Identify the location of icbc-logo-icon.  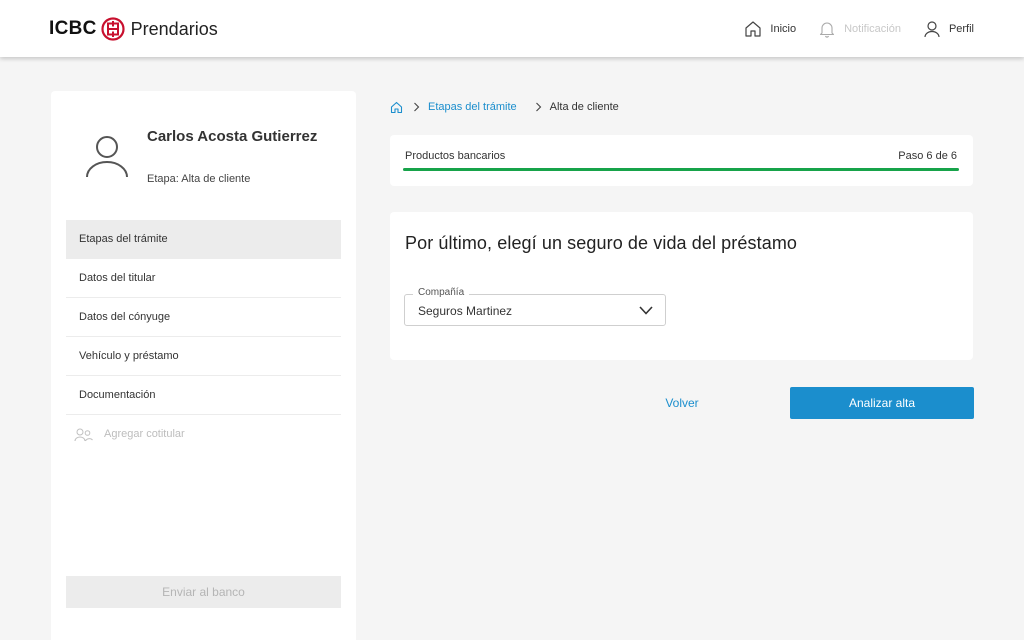
(113, 29).